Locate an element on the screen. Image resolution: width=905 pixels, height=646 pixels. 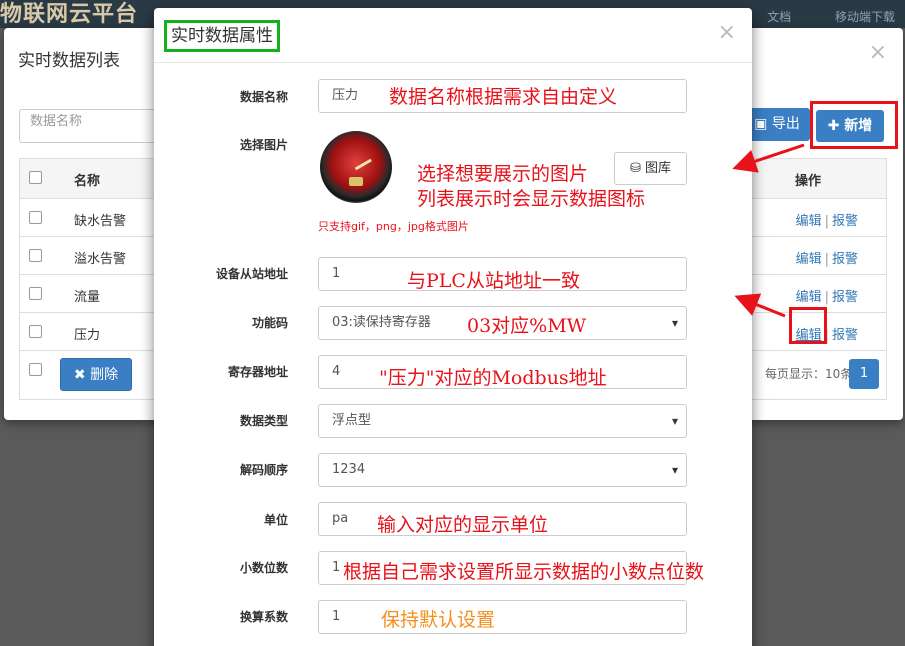
modal-title: 实时数据属性 is located at coordinates (222, 36).